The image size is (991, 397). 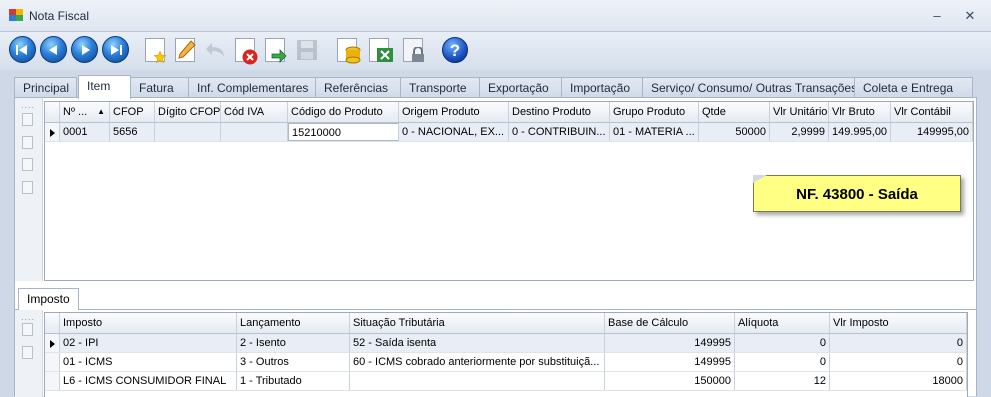 I want to click on help-icon: ?, so click(x=455, y=50).